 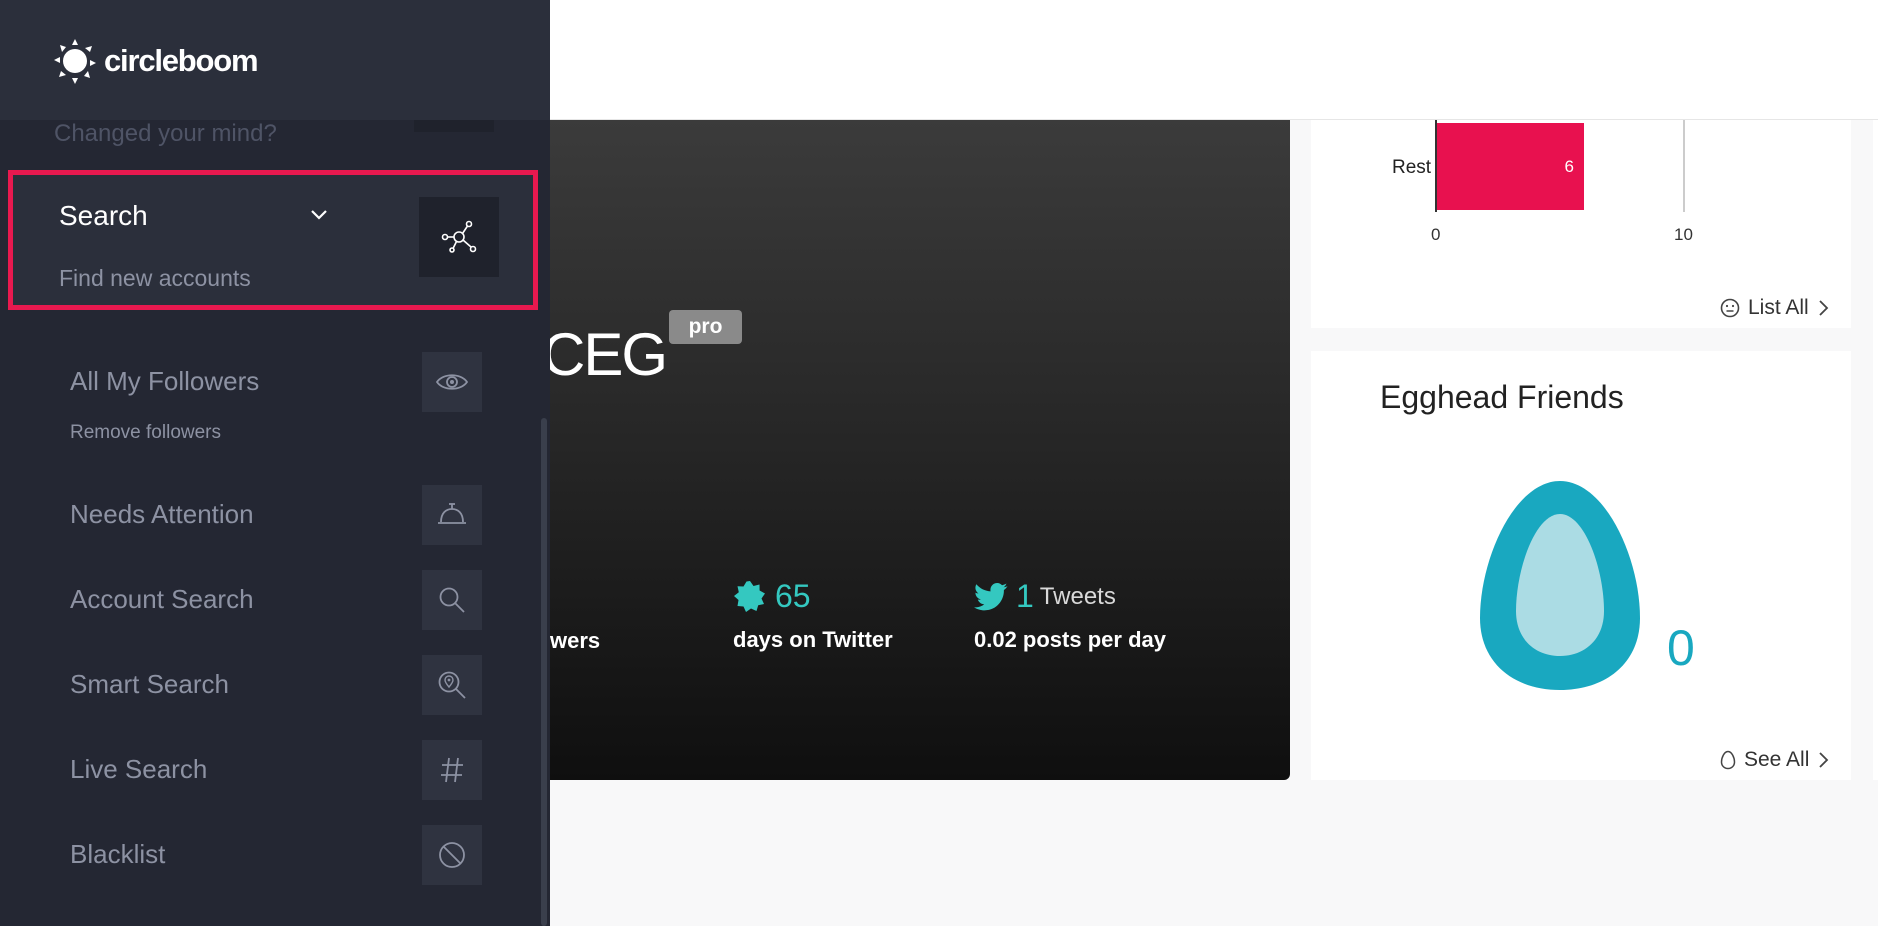 I want to click on days-stat: 65 days on Twitter, so click(x=813, y=615).